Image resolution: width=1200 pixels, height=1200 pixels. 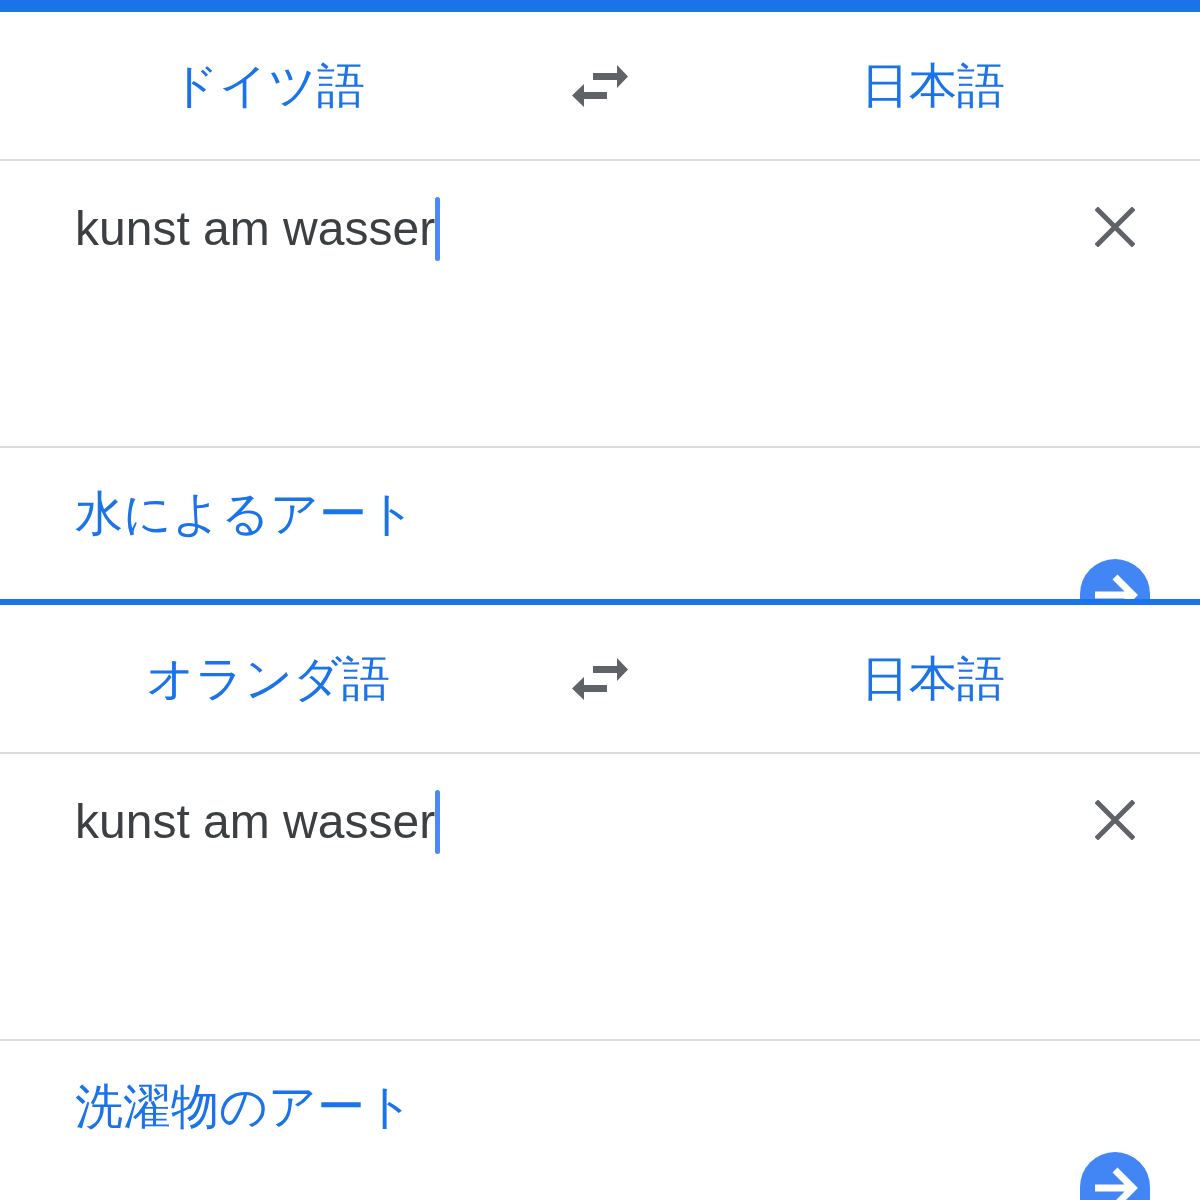 What do you see at coordinates (267, 85) in the screenshot?
I see `source-language-button: ドイツ語` at bounding box center [267, 85].